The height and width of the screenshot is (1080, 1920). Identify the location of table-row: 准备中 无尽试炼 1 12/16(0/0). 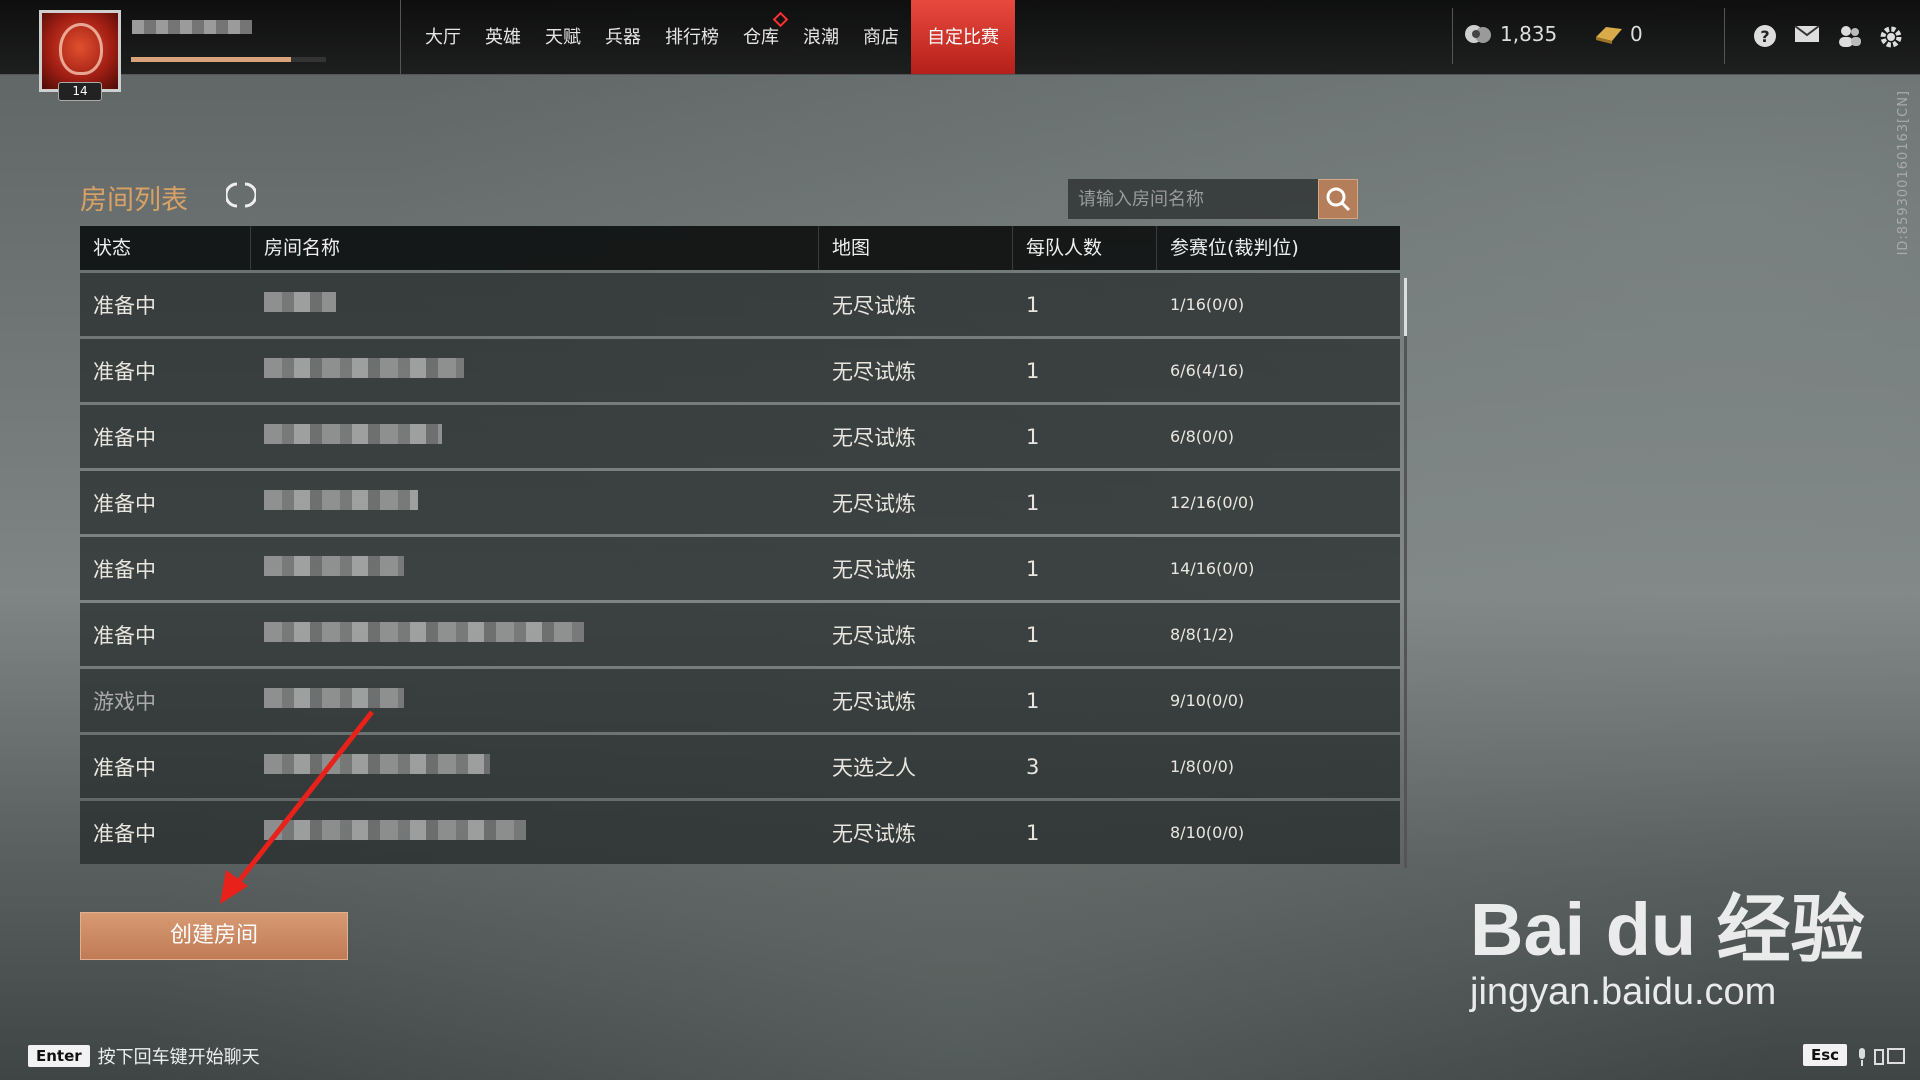
(740, 502).